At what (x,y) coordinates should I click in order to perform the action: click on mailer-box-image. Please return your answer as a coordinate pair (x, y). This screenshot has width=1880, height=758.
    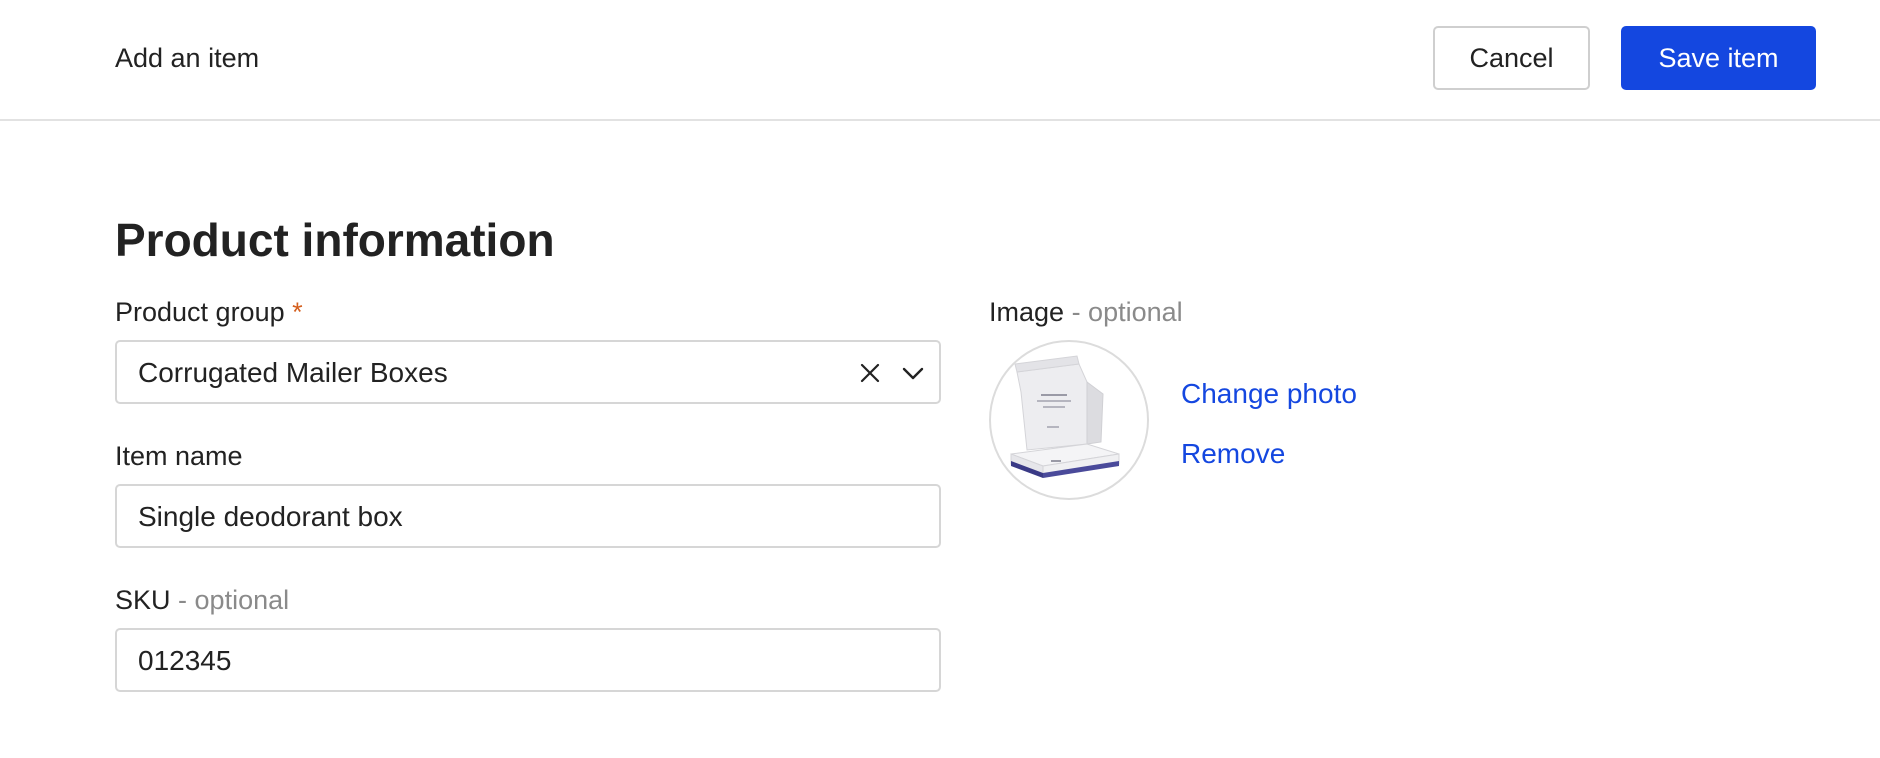
    Looking at the image, I should click on (1065, 416).